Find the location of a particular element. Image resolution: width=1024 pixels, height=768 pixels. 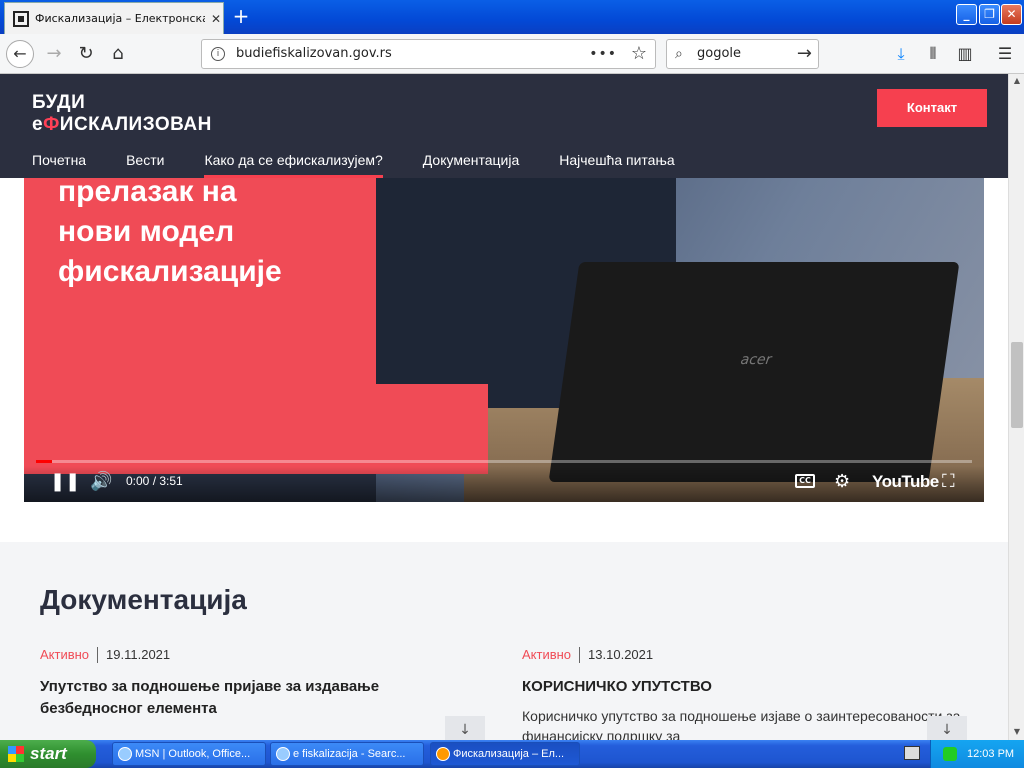

video-overlay-text: прелазак на нови модел фискализације is located at coordinates (170, 233).